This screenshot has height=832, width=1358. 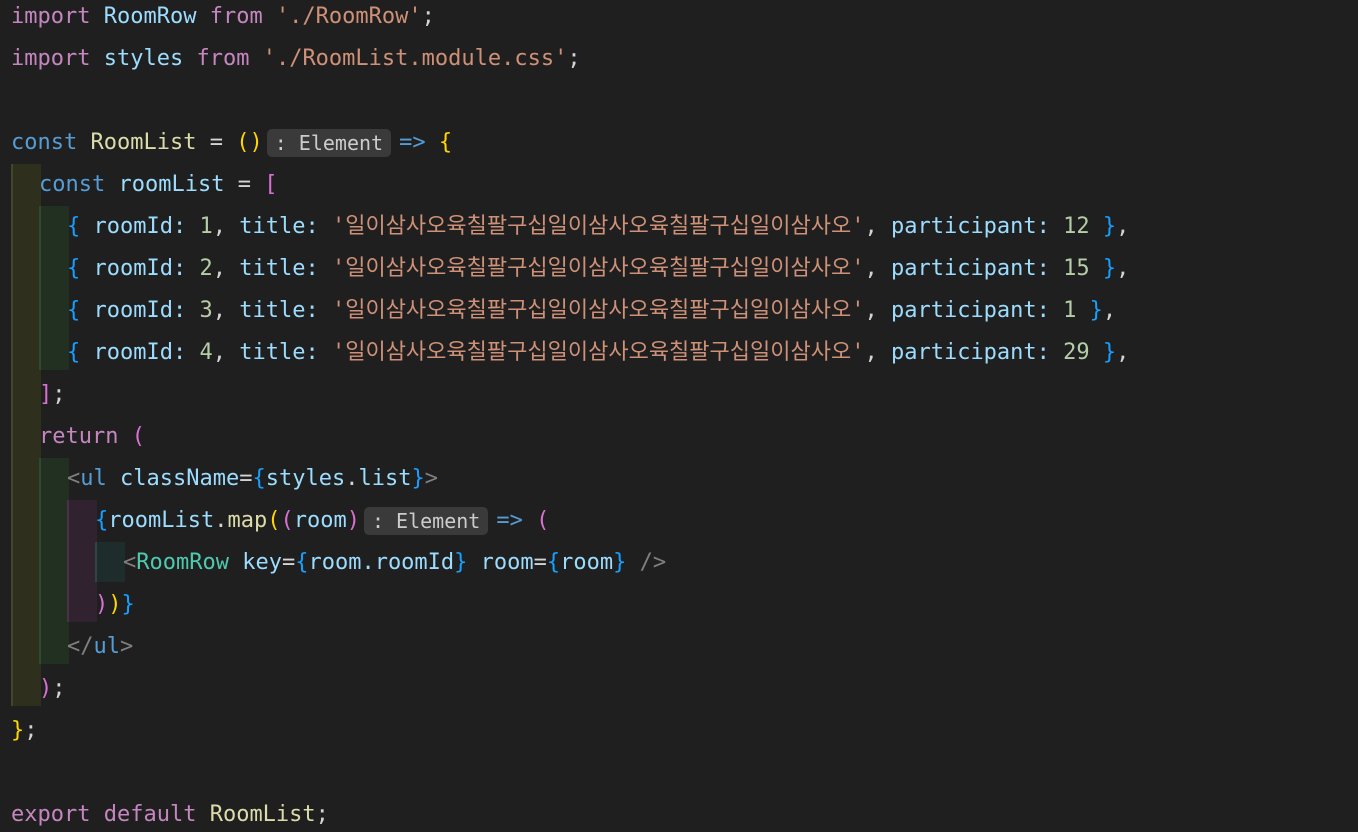 I want to click on code-line-4: const RoomList = (): Element => {, so click(x=231, y=143).